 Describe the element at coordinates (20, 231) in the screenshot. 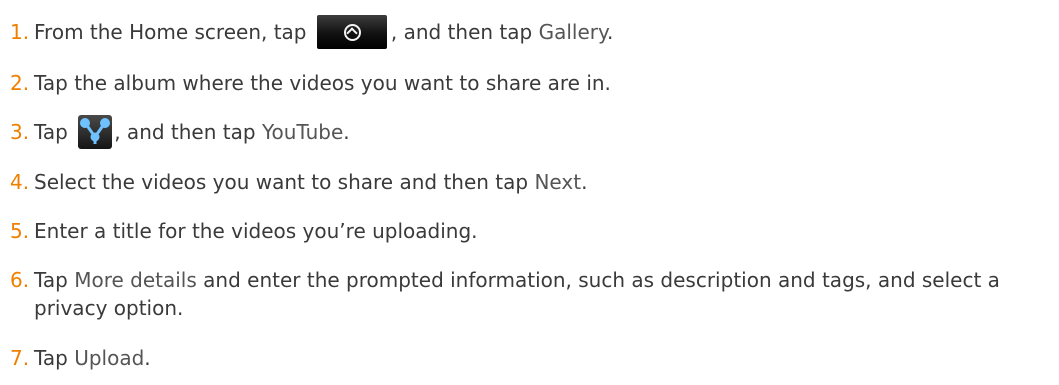

I see `step-number: 5.` at that location.